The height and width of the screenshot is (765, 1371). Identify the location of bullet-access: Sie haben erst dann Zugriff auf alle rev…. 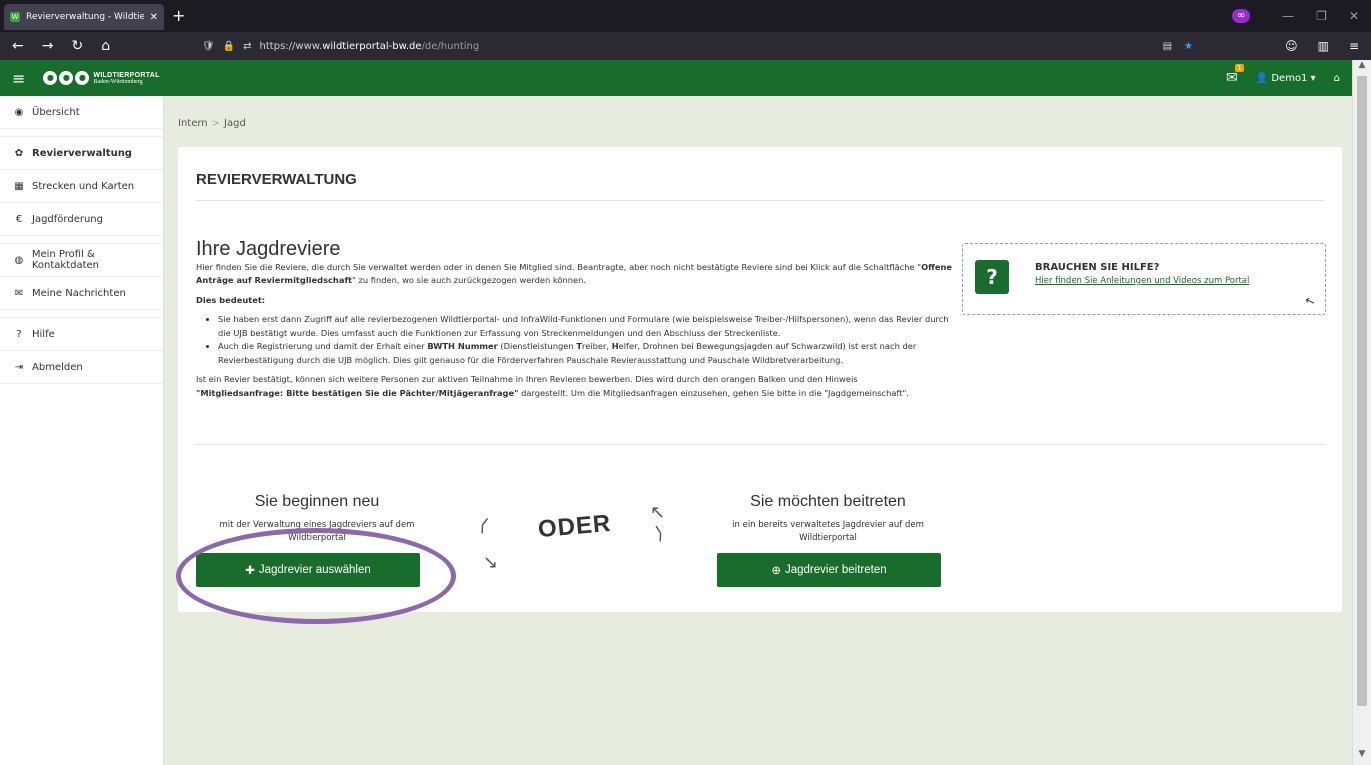
(587, 326).